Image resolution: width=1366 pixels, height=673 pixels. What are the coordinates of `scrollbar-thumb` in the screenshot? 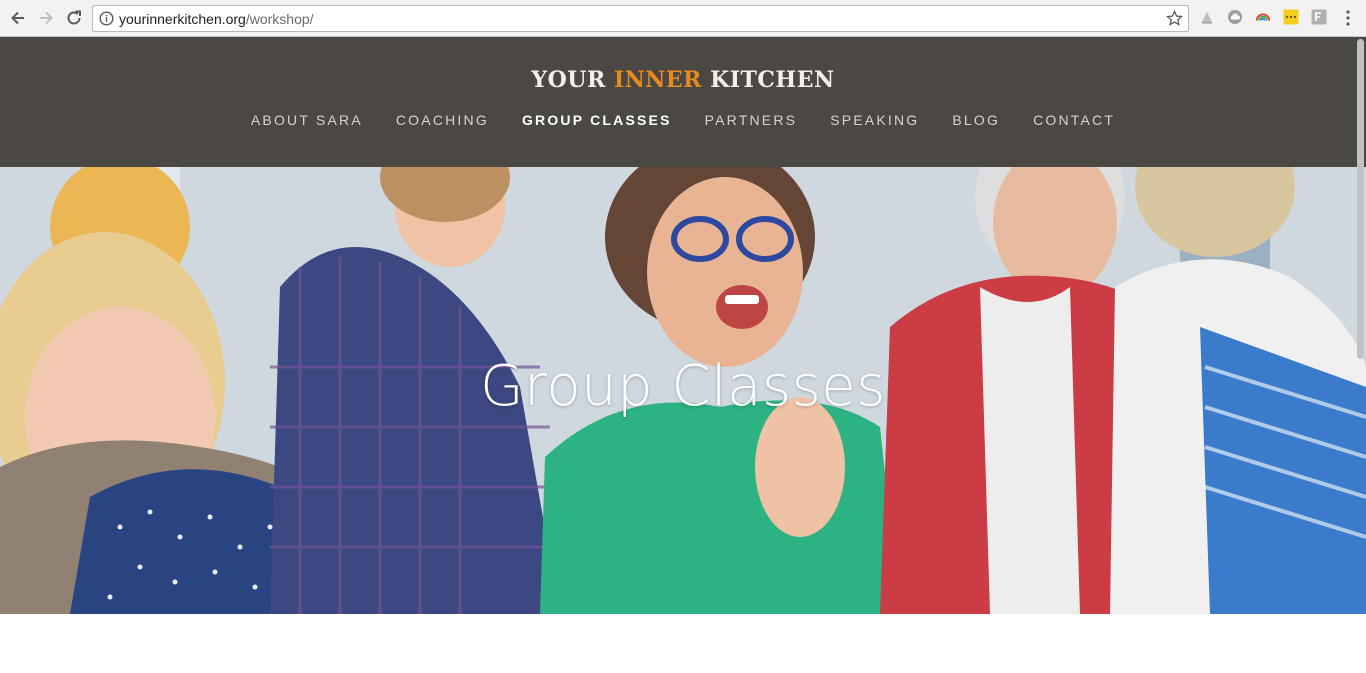 It's located at (1360, 199).